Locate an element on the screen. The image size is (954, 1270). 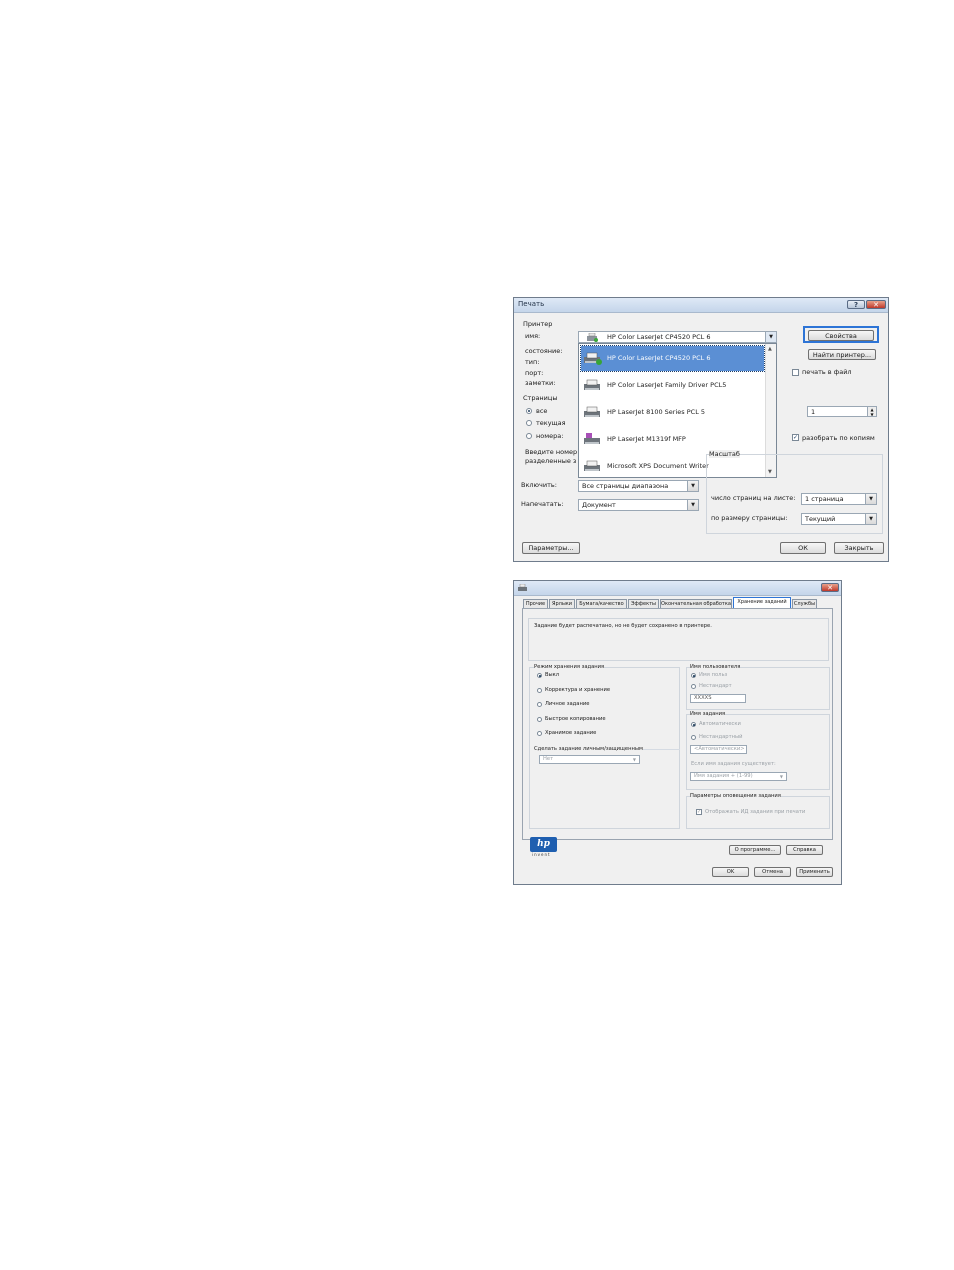
notify-group-label: Параметры оповещения задания is located at coordinates (735, 796).